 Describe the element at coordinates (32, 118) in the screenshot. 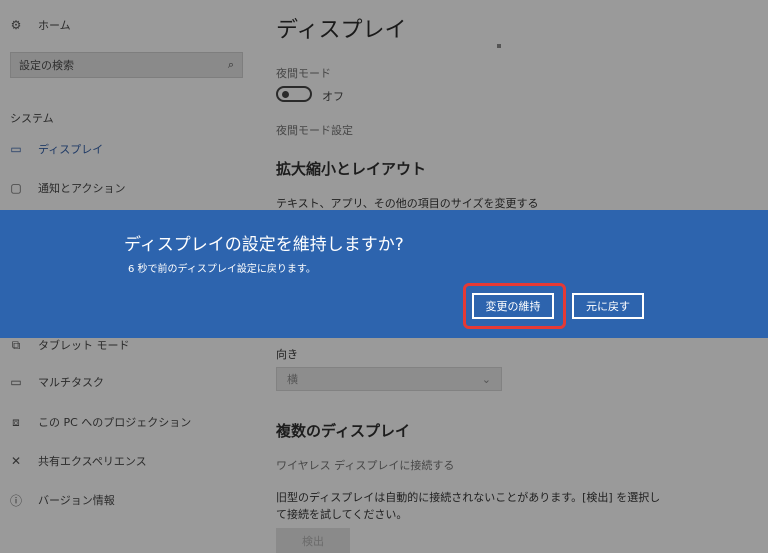

I see `section-heading-system: システム` at that location.